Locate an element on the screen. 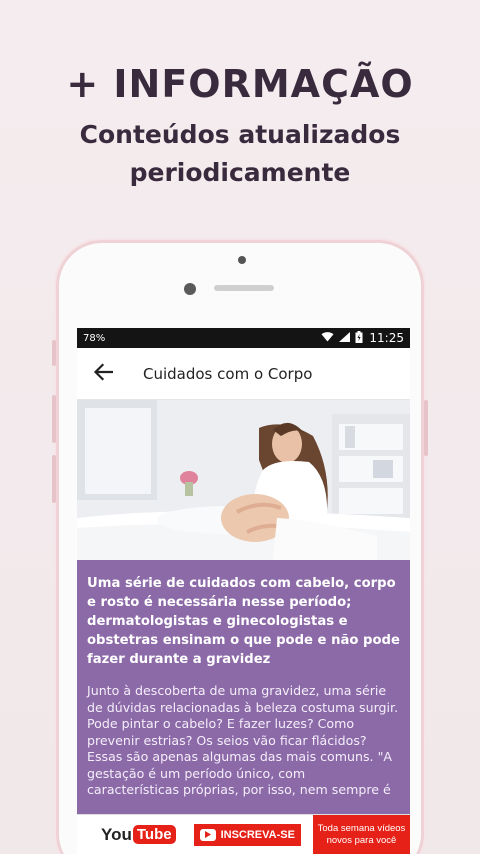  ad-note: Toda semana vídeos novos para você is located at coordinates (361, 834).